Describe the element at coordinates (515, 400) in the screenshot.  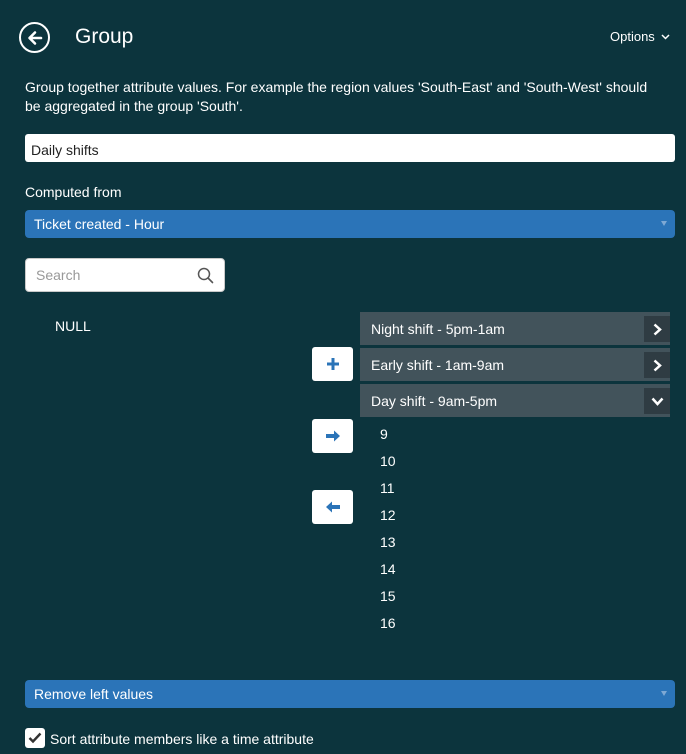
I see `group-row-day-shift: Day shift - 9am-5pm` at that location.